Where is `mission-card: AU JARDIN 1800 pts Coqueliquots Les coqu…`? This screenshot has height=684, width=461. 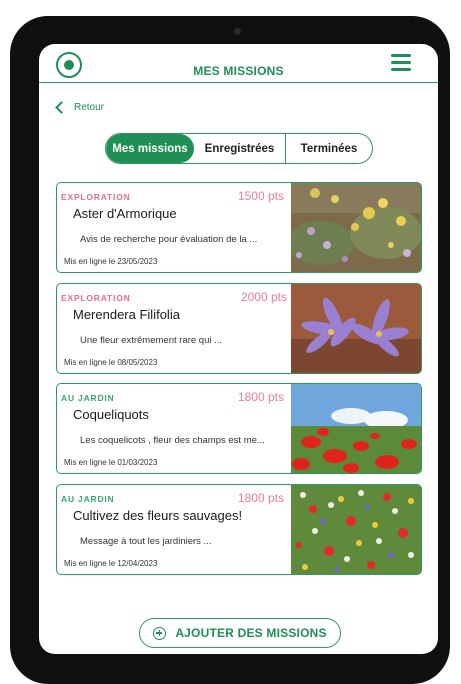
mission-card: AU JARDIN 1800 pts Coqueliquots Les coqu… is located at coordinates (239, 428).